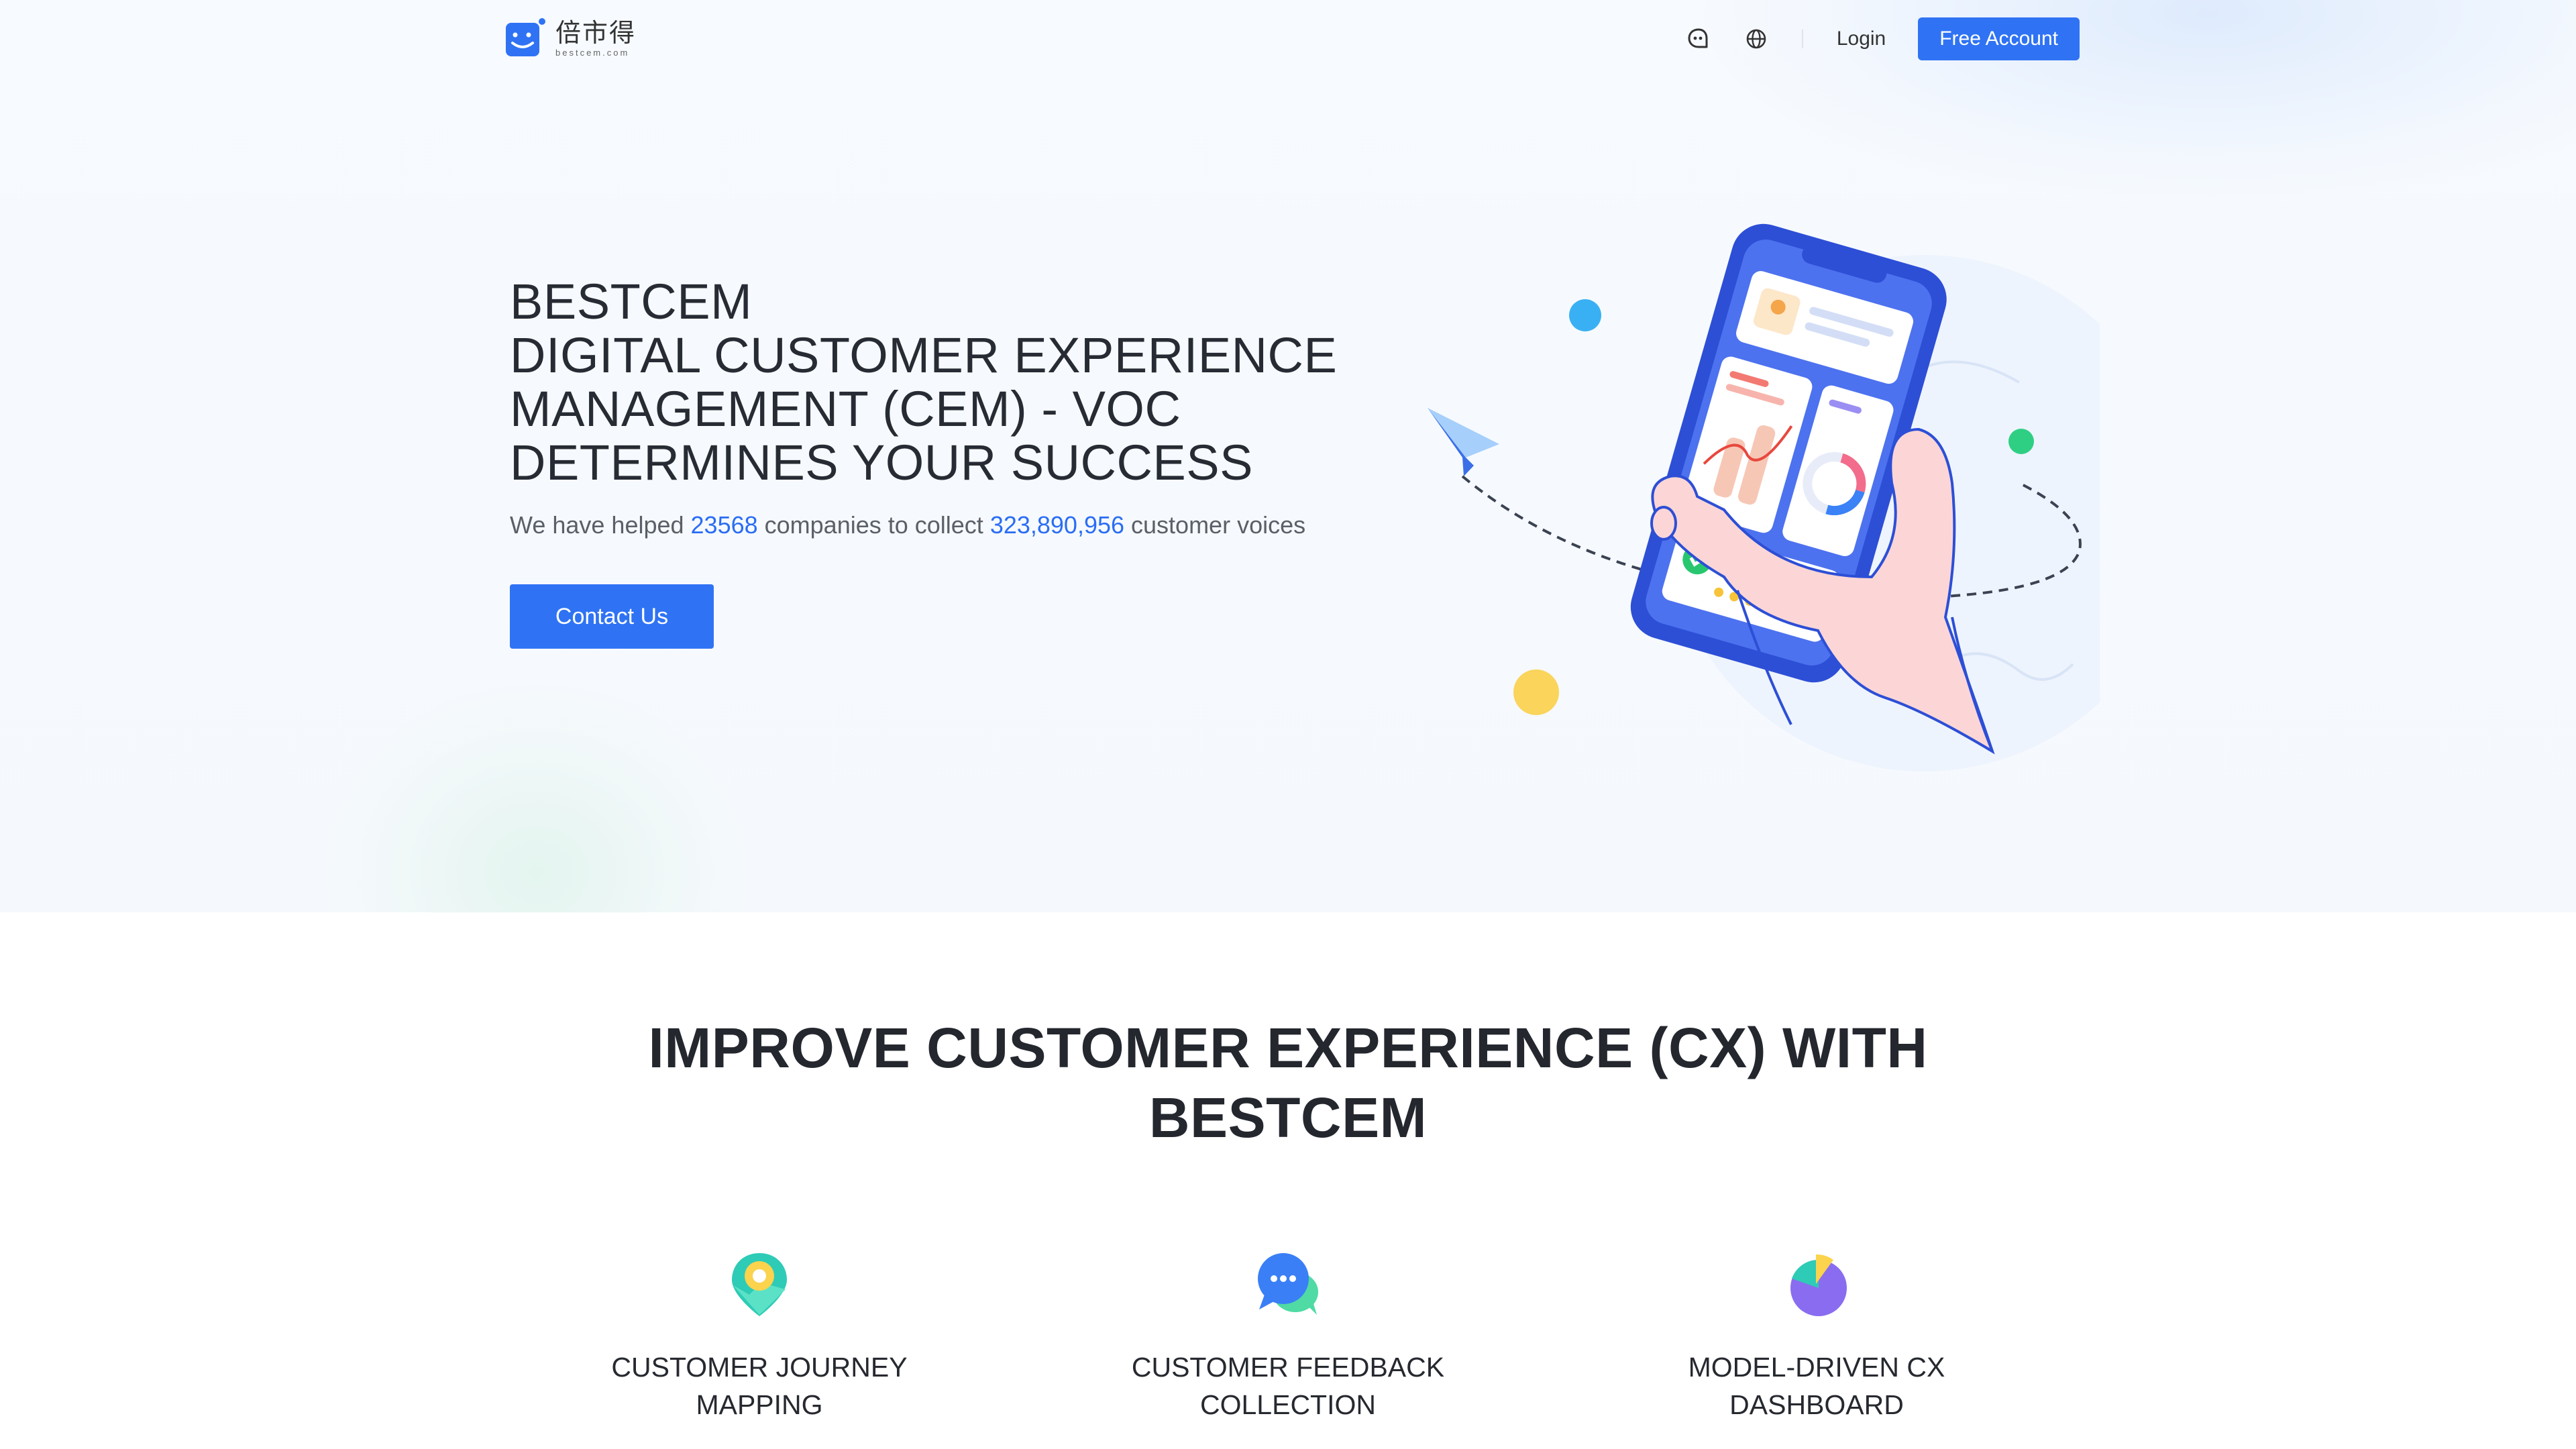 The width and height of the screenshot is (2576, 1449). Describe the element at coordinates (1057, 525) in the screenshot. I see `voices-count: 323,890,956` at that location.